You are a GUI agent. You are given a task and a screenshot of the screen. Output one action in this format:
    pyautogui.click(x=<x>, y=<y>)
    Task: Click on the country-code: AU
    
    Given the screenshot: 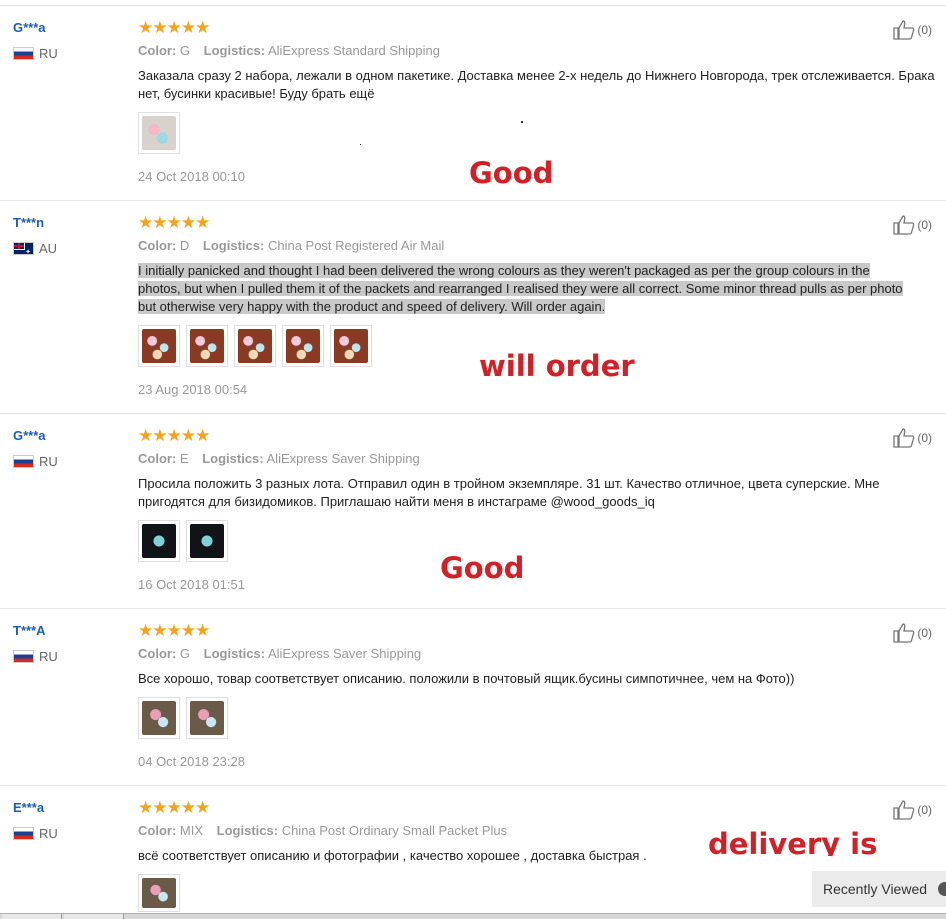 What is the action you would take?
    pyautogui.click(x=48, y=248)
    